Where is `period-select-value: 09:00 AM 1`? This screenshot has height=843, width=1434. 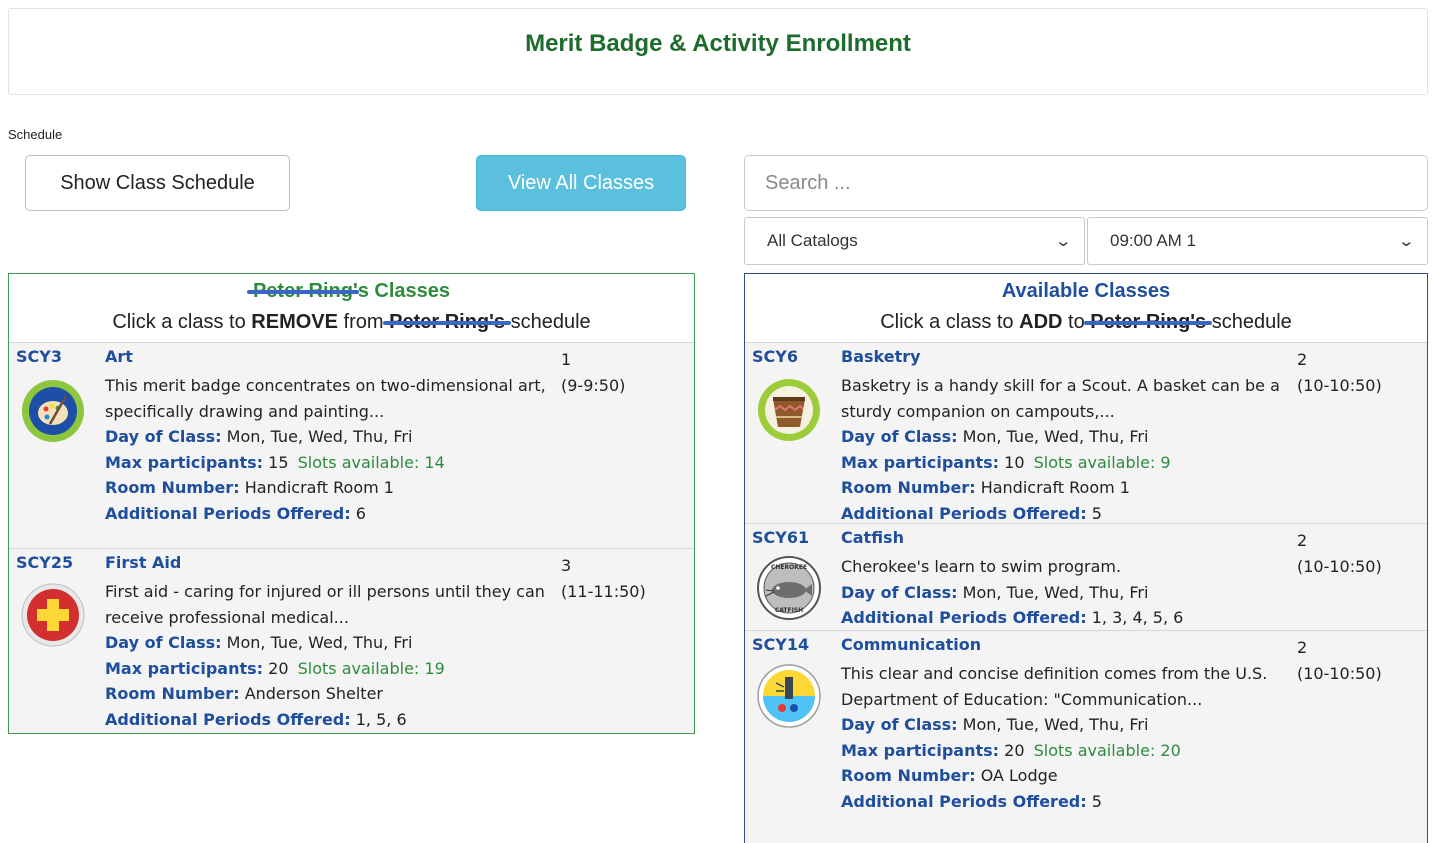
period-select-value: 09:00 AM 1 is located at coordinates (1153, 240).